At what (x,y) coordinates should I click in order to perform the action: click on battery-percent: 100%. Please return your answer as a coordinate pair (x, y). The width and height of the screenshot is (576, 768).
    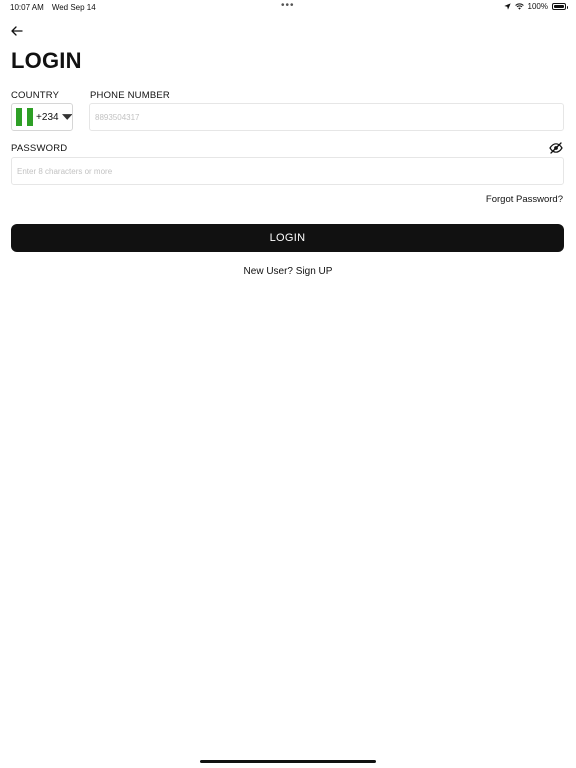
    Looking at the image, I should click on (537, 6).